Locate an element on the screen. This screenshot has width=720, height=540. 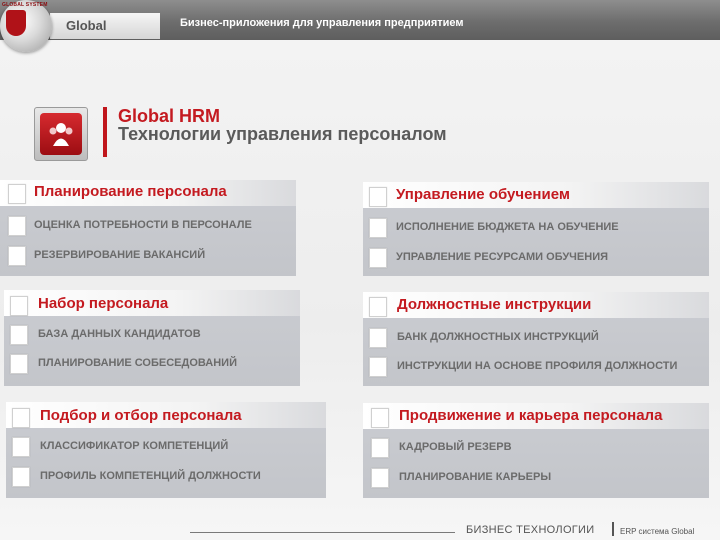
list-item: КЛАССИФИКАТОР КОМПЕТЕНЦИЙ is located at coordinates (166, 448).